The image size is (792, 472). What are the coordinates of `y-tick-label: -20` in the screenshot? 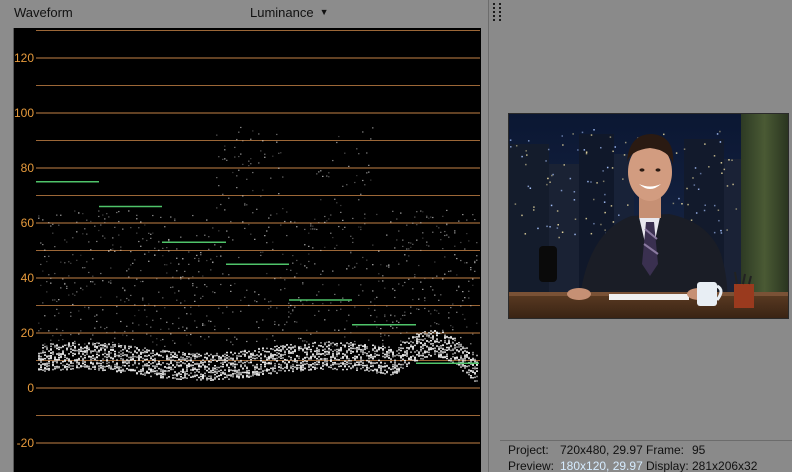 It's located at (26, 443).